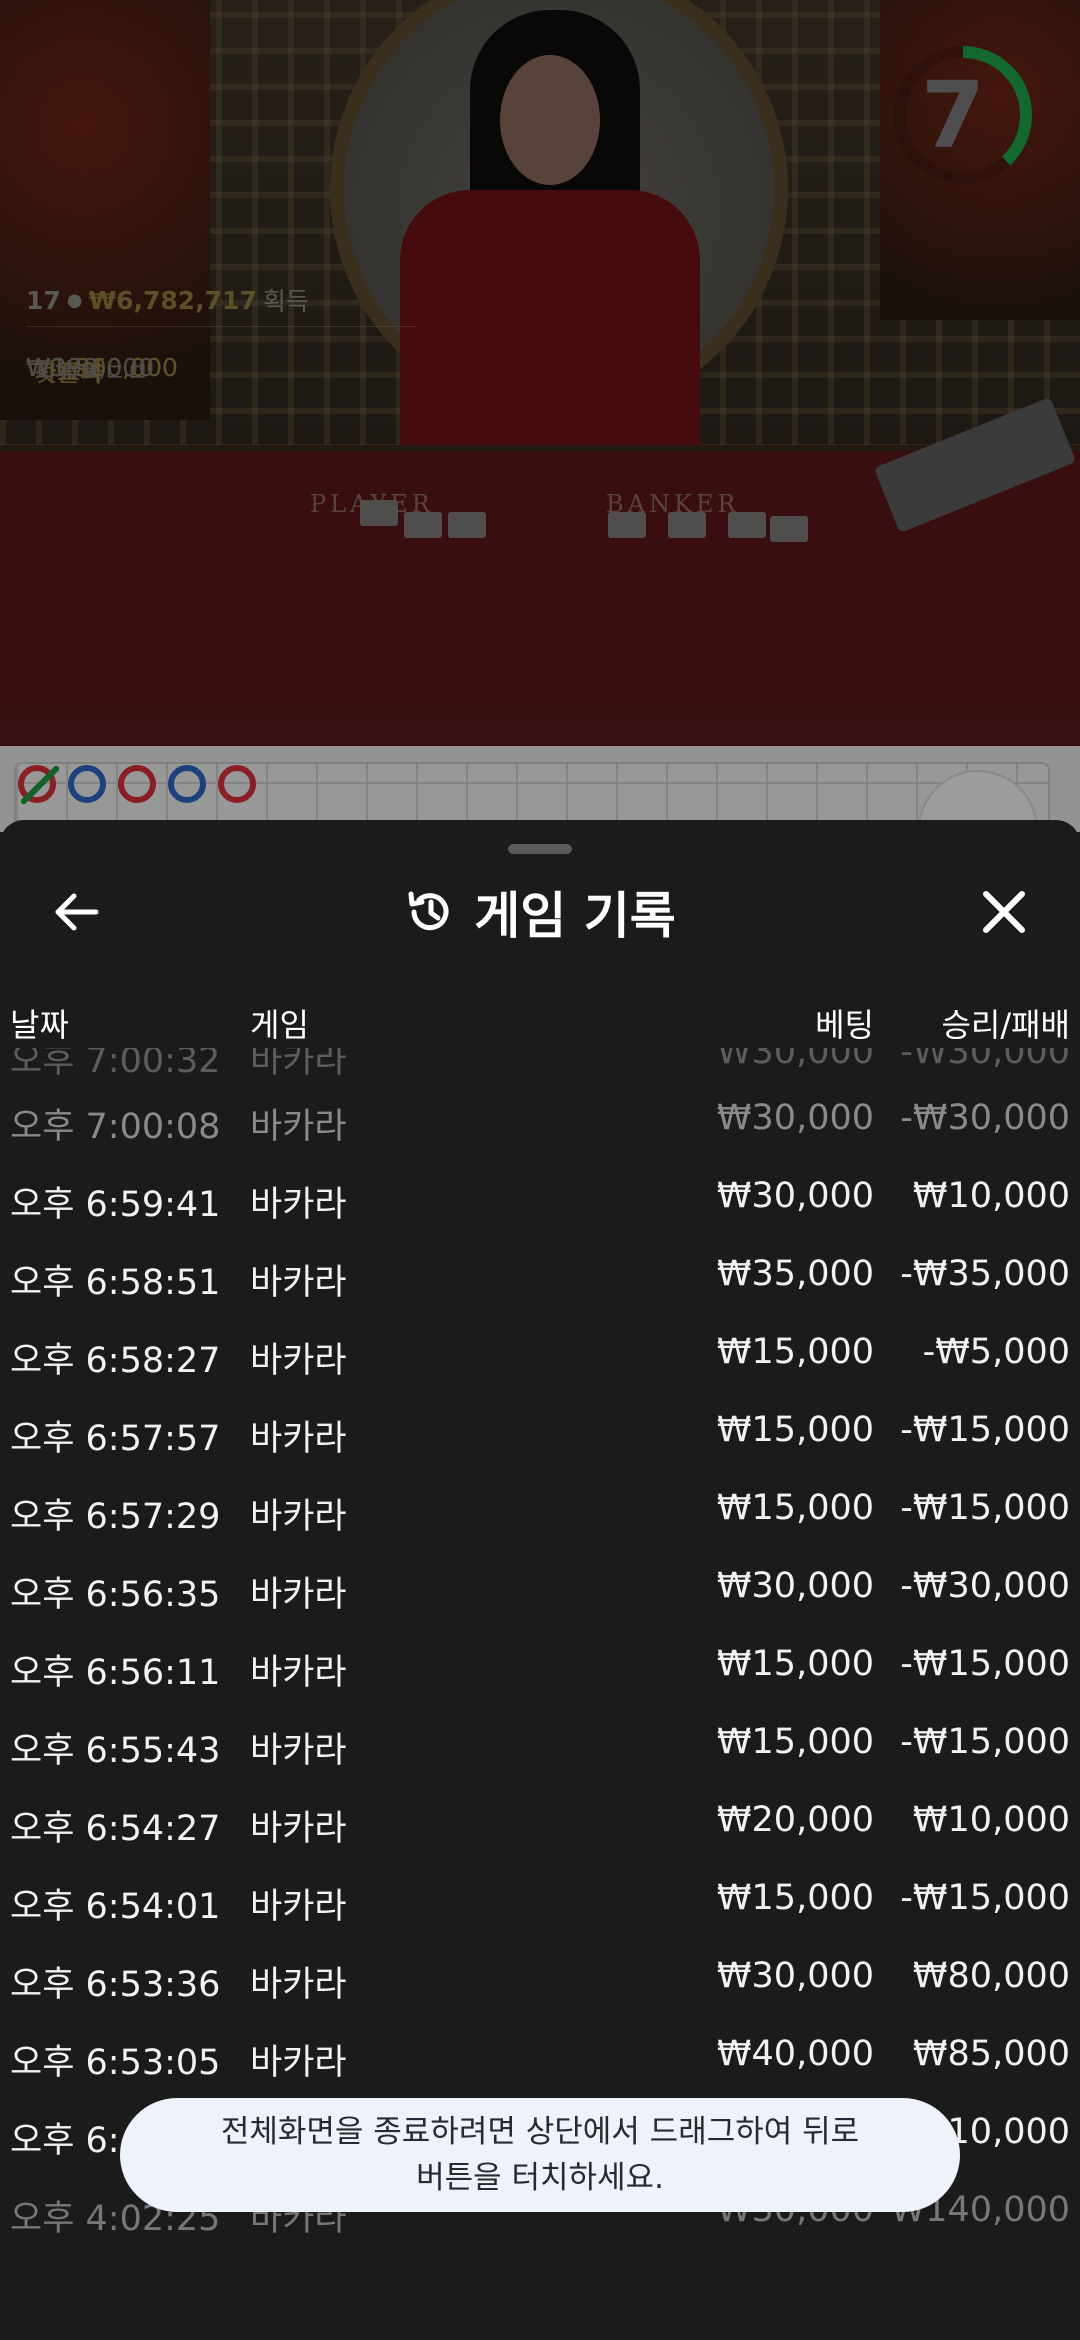  I want to click on history-row: 오후 6:59:41 바카라 ₩30,000 ₩10,000, so click(540, 1199).